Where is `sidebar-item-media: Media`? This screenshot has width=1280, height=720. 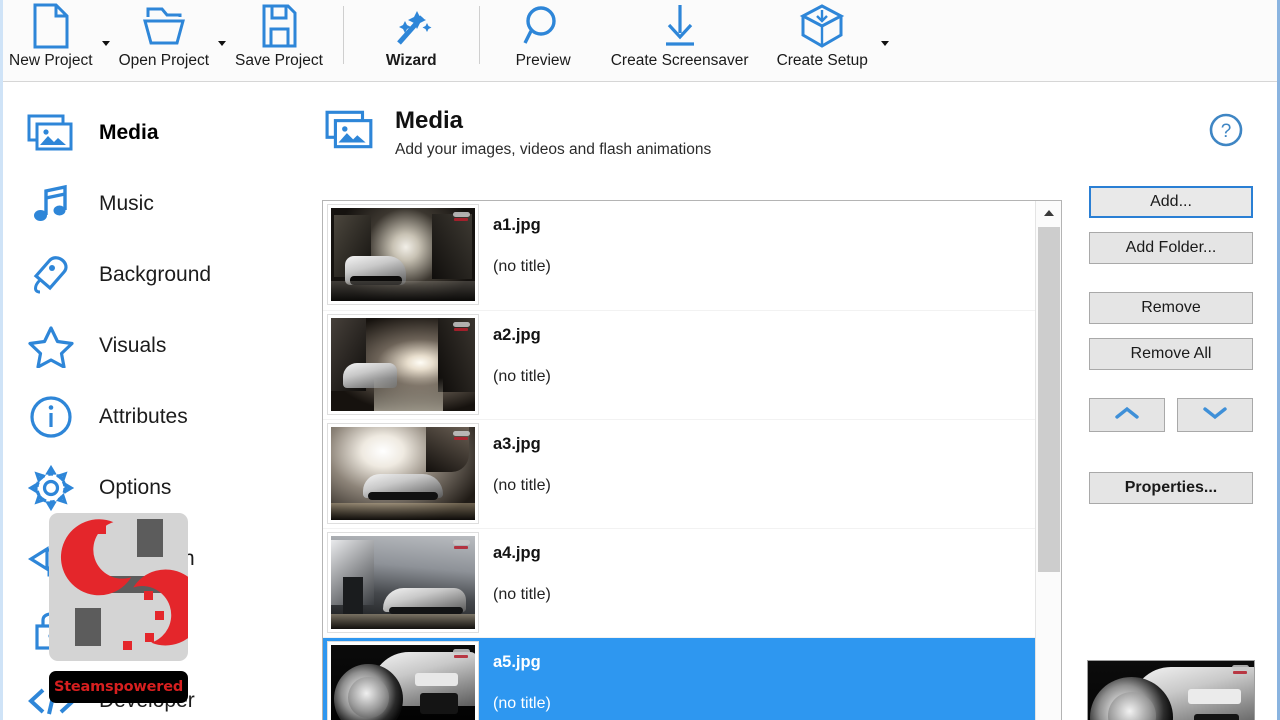
sidebar-item-media: Media is located at coordinates (153, 132).